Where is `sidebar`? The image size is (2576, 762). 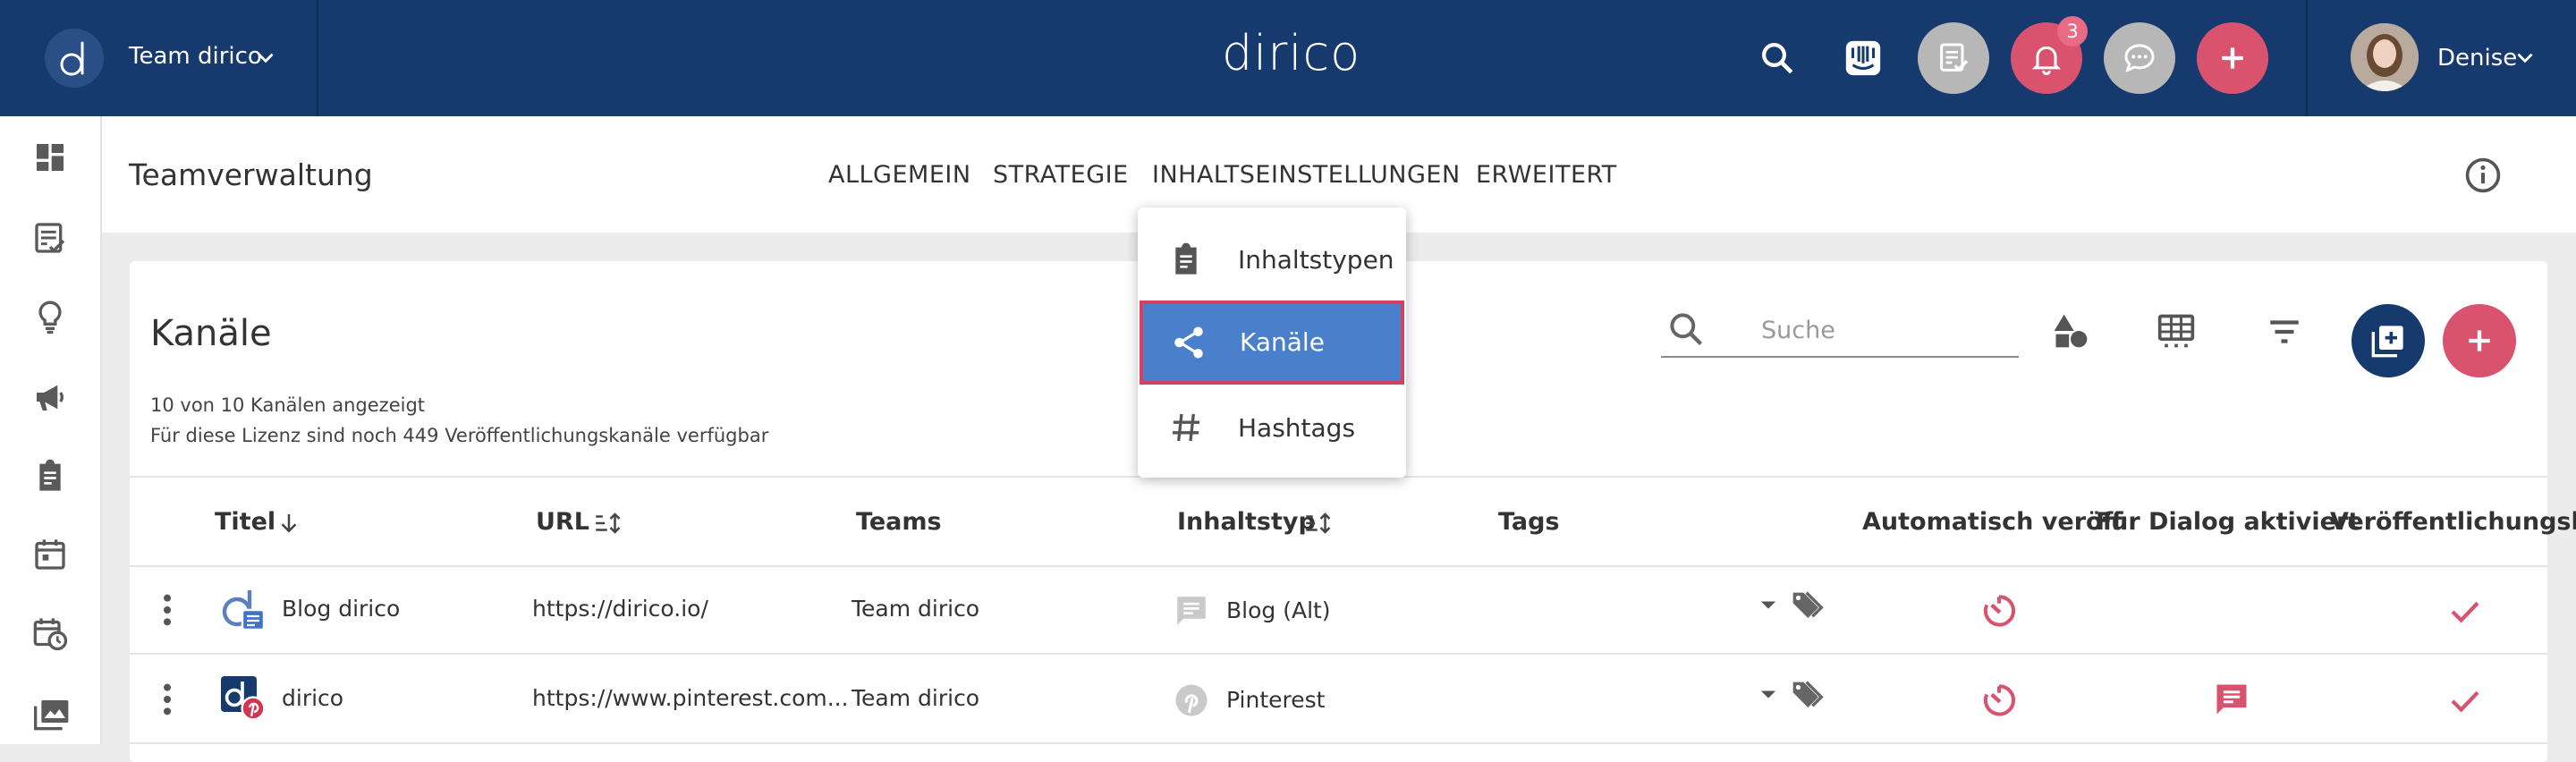 sidebar is located at coordinates (51, 430).